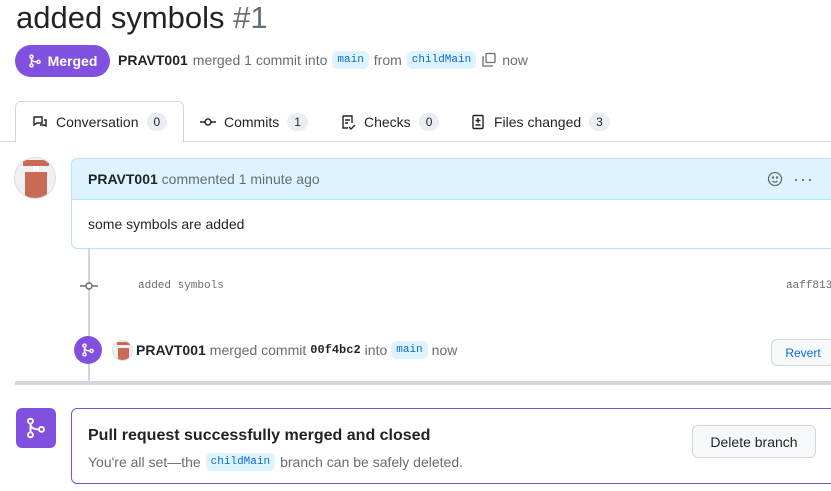  I want to click on base-branch: main, so click(350, 60).